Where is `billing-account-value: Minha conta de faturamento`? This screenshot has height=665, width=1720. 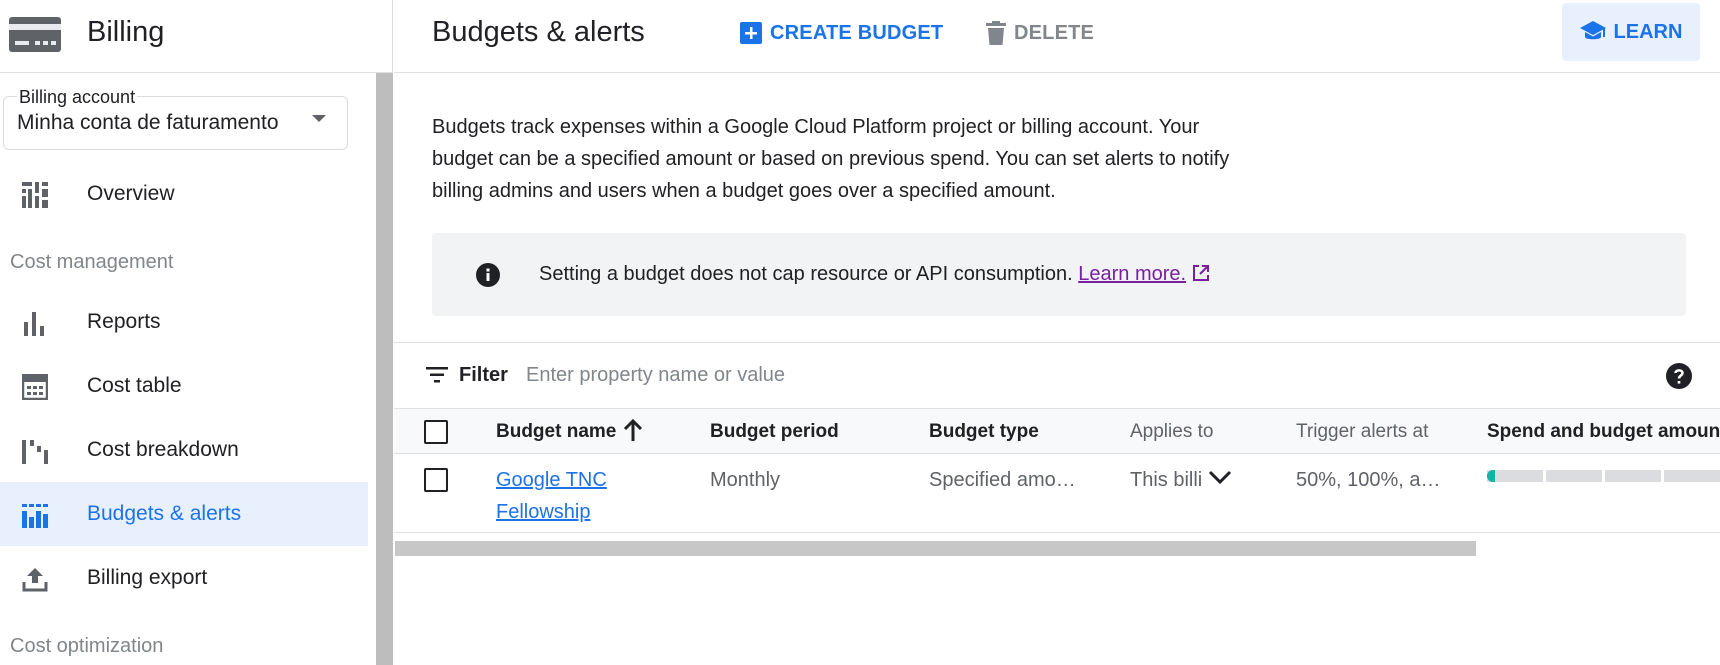 billing-account-value: Minha conta de faturamento is located at coordinates (148, 122).